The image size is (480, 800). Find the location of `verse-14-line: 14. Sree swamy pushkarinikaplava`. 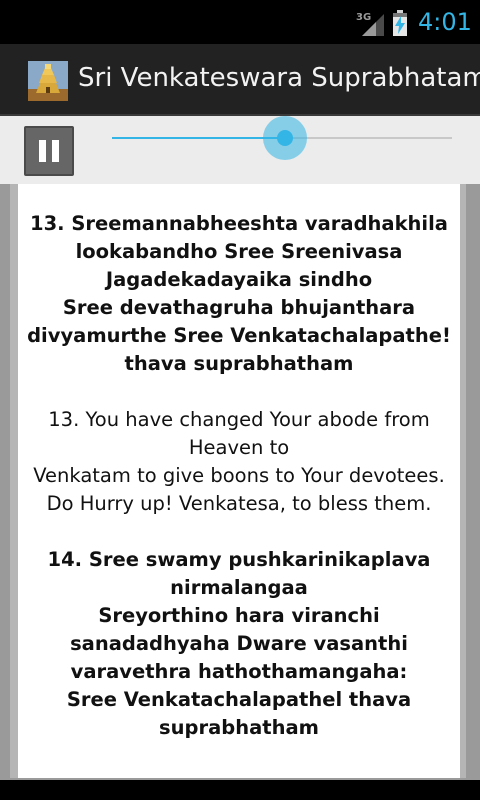

verse-14-line: 14. Sree swamy pushkarinikaplava is located at coordinates (239, 559).